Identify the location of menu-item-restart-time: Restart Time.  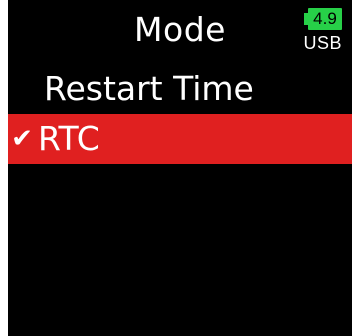
(180, 89).